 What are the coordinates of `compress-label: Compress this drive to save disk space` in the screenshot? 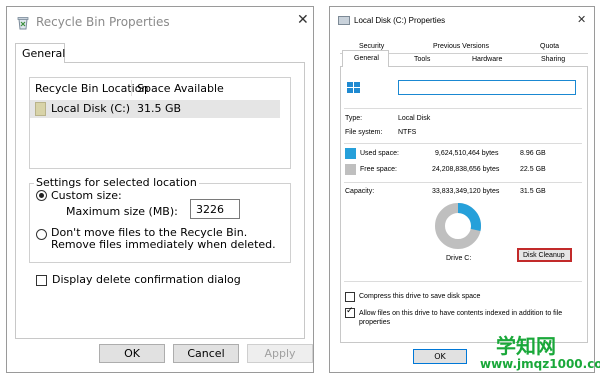 It's located at (419, 296).